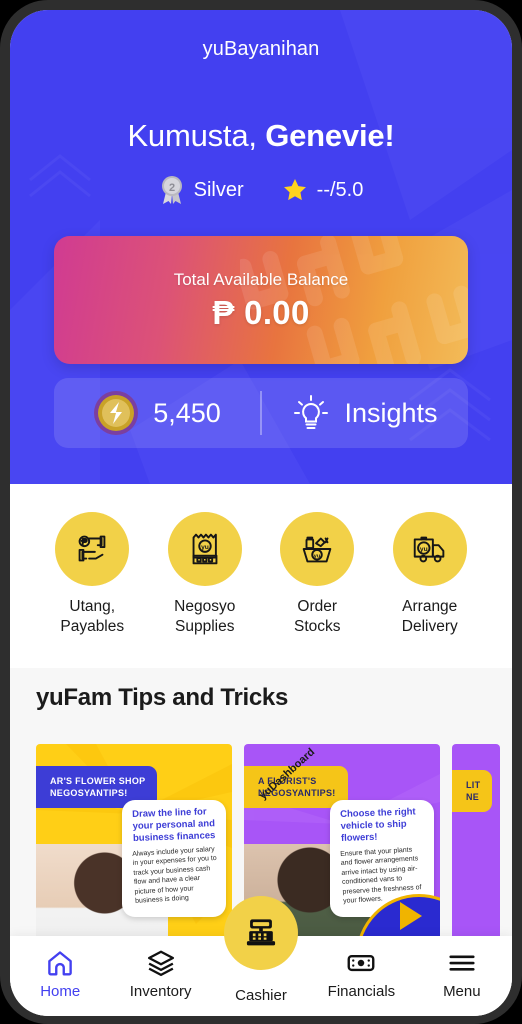 The image size is (522, 1024). I want to click on action-label: Negosyo Supplies, so click(204, 617).